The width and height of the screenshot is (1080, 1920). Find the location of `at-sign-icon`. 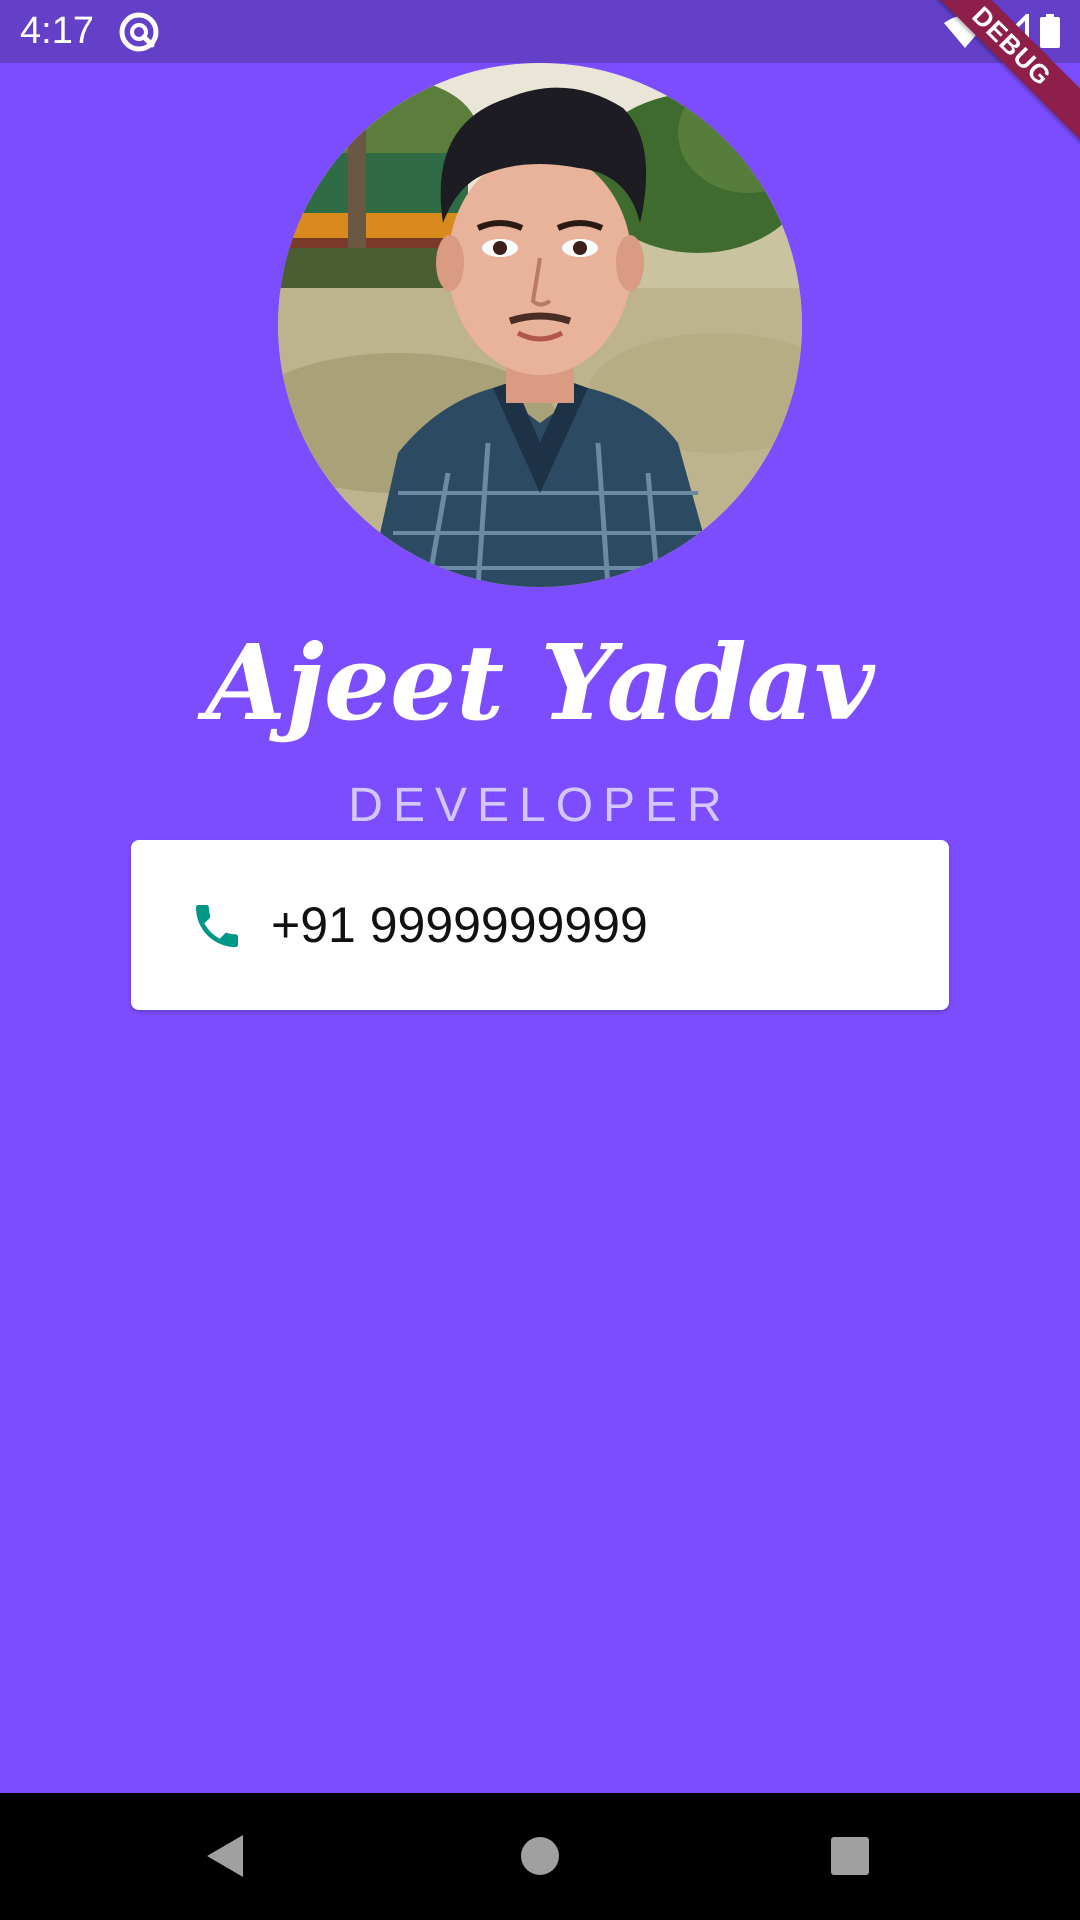

at-sign-icon is located at coordinates (139, 32).